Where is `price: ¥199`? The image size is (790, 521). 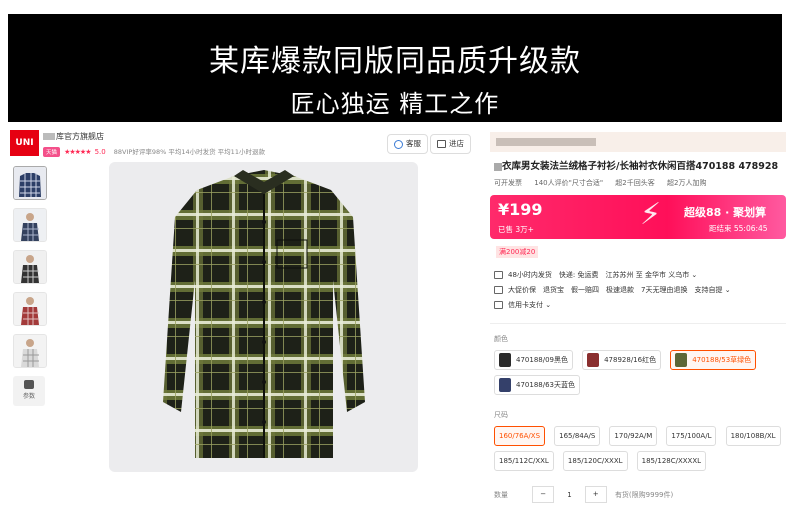 price: ¥199 is located at coordinates (520, 209).